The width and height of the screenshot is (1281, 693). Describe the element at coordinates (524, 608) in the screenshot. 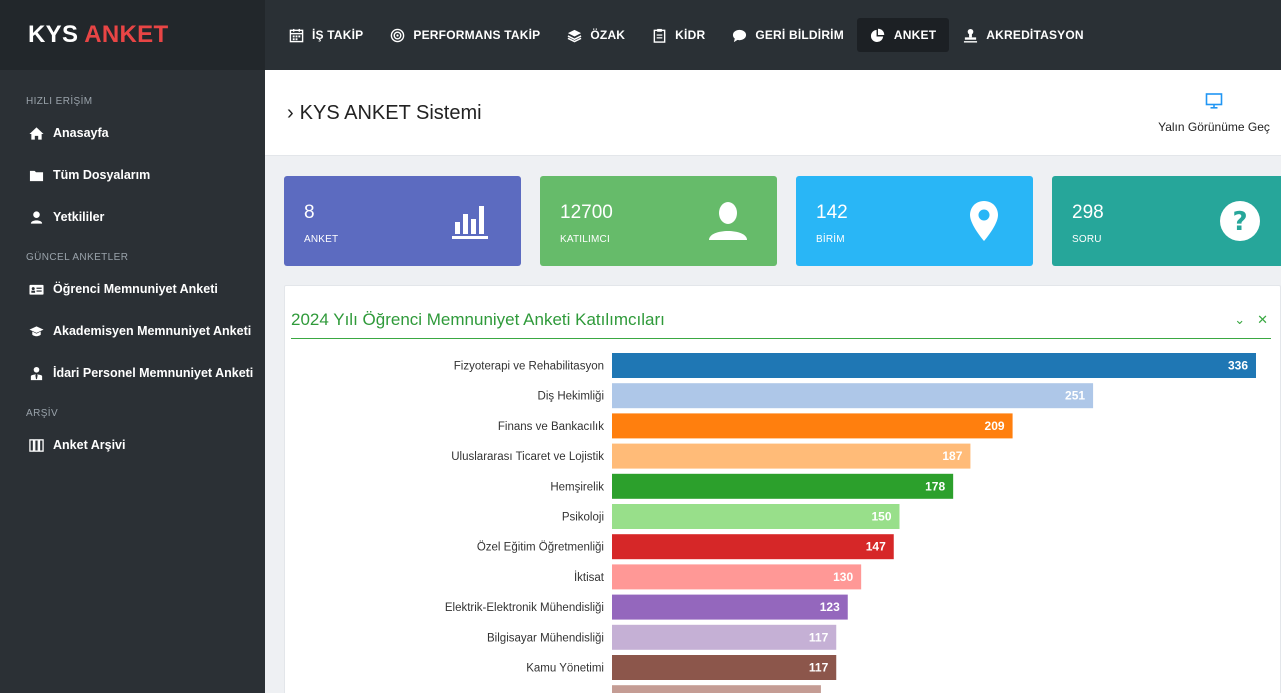

I see `category-label: Elektrik-Elektronik Mühendisliği` at that location.